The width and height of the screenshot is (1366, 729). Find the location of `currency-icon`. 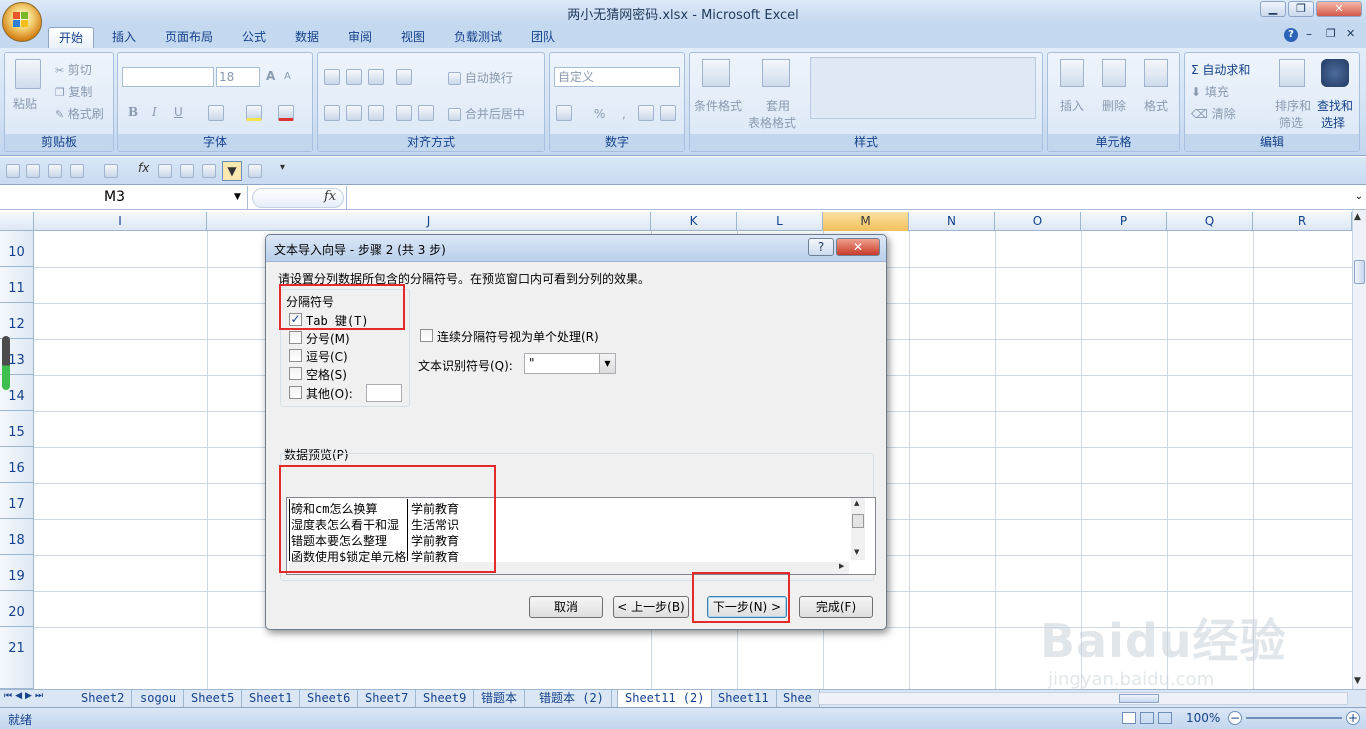

currency-icon is located at coordinates (564, 113).